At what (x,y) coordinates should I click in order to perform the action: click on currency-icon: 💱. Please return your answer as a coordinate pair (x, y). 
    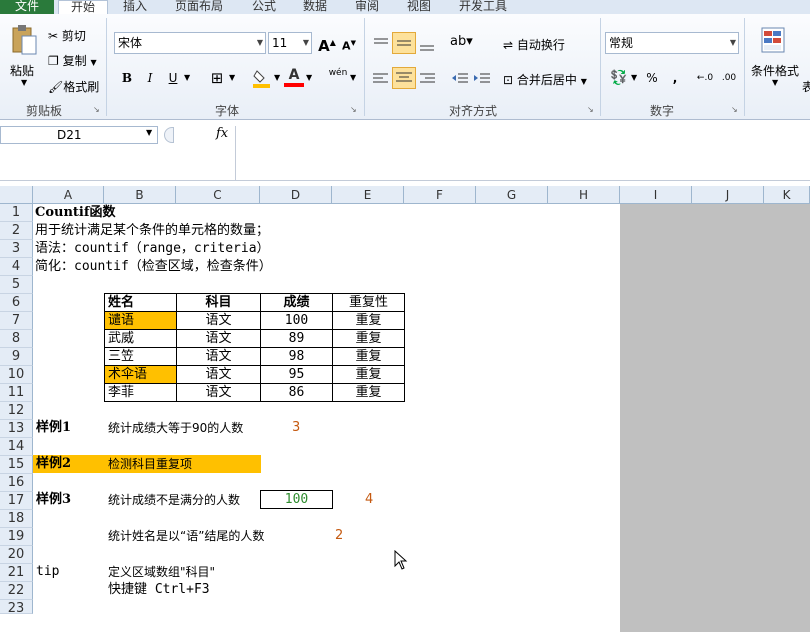
    Looking at the image, I should click on (619, 78).